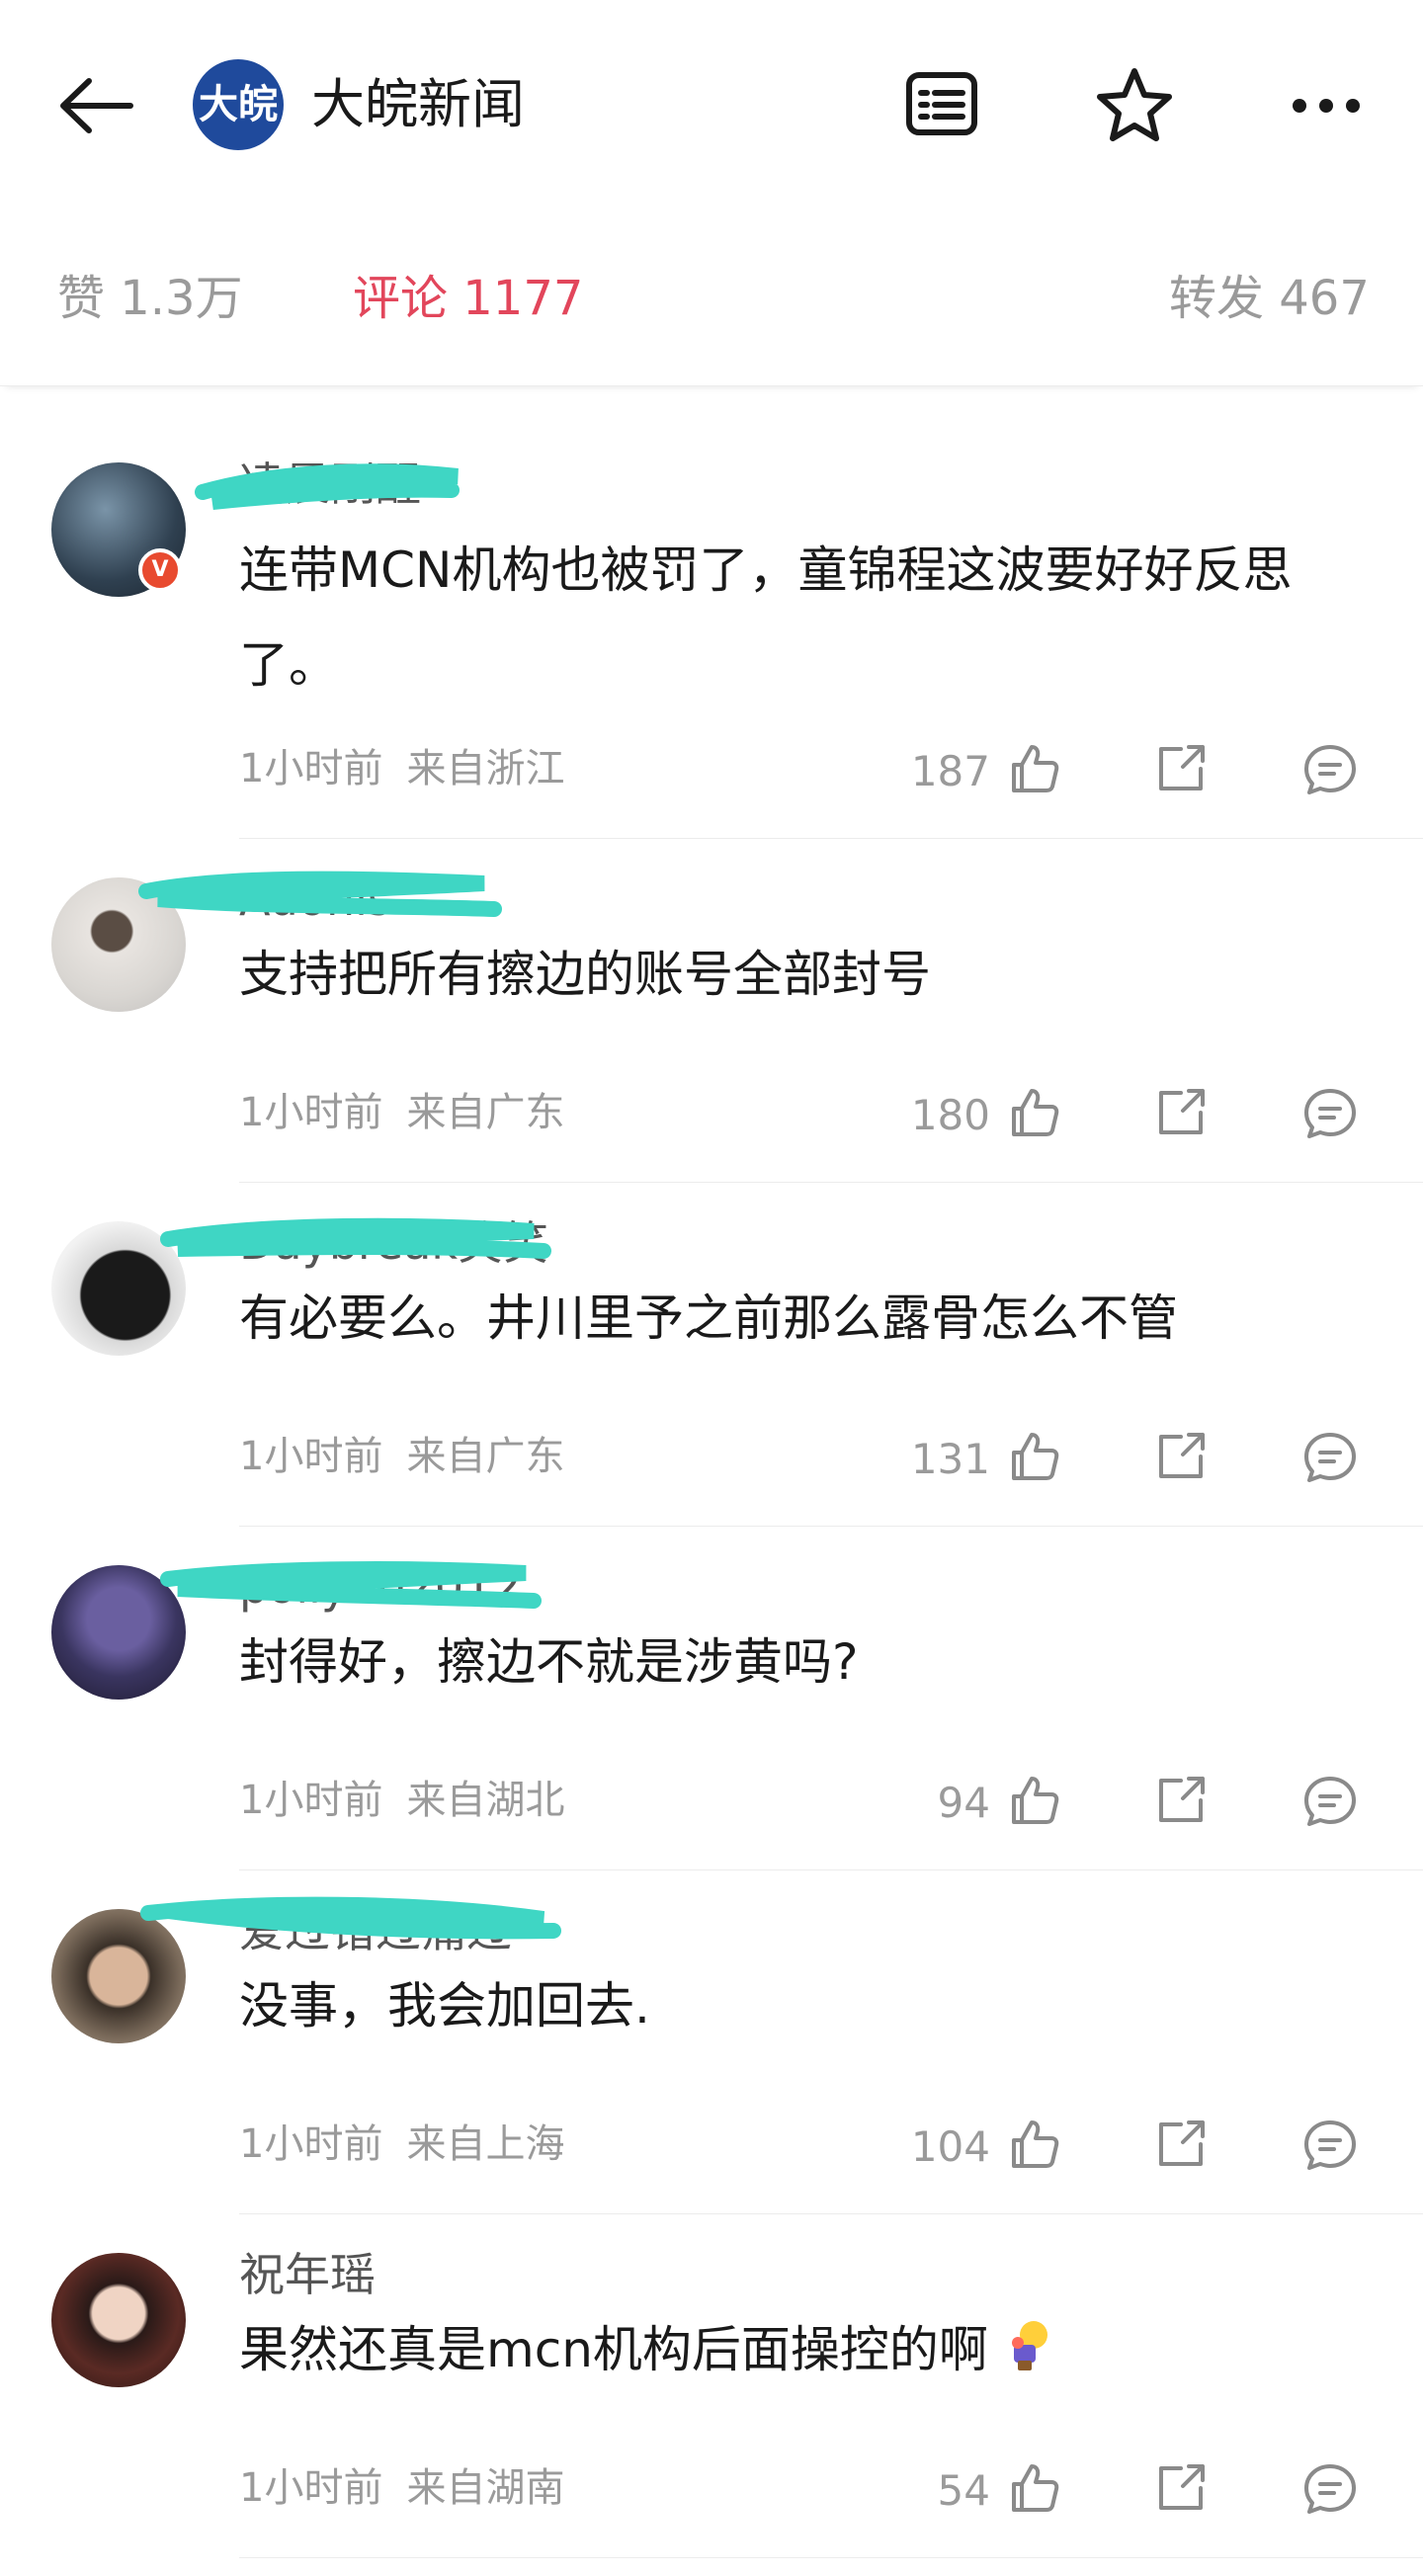 This screenshot has height=2576, width=1423. What do you see at coordinates (238, 104) in the screenshot?
I see `source-logo: 大皖` at bounding box center [238, 104].